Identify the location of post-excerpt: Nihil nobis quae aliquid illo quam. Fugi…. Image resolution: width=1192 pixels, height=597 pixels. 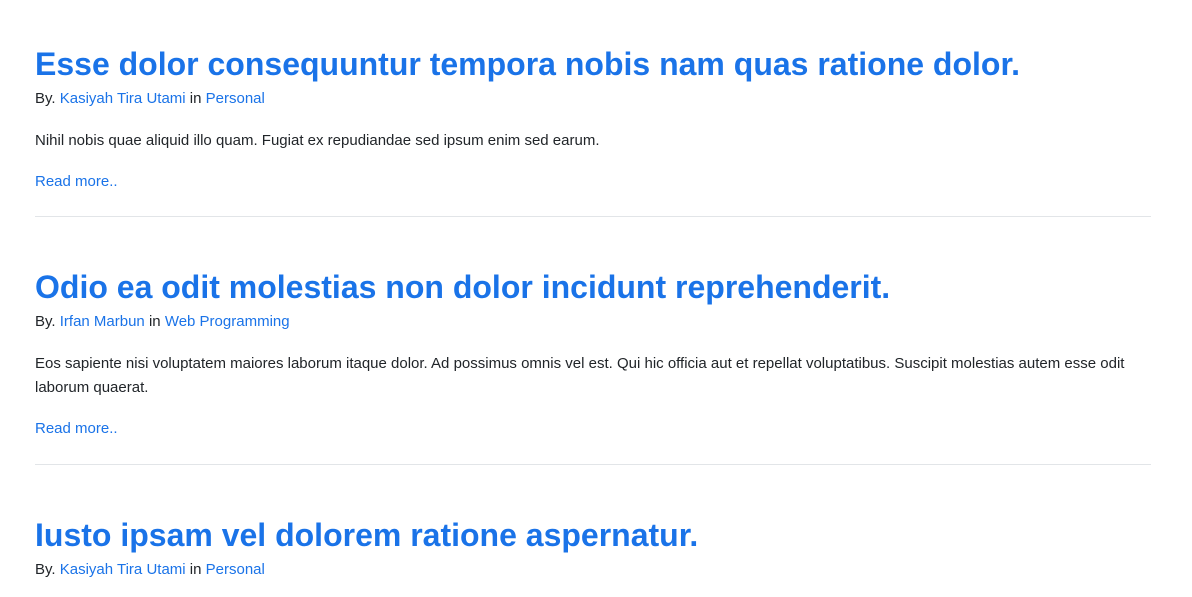
(317, 140).